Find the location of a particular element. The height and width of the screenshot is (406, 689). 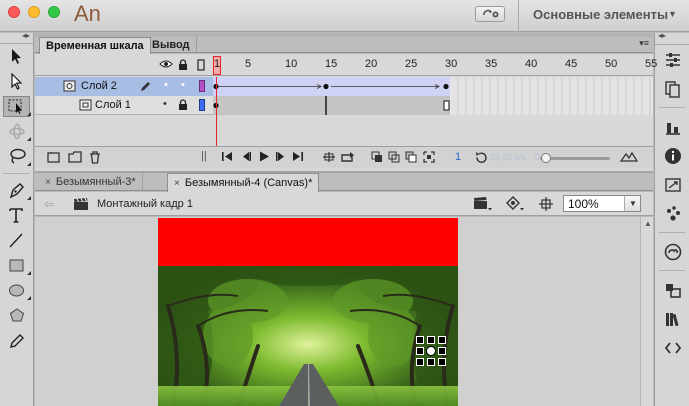

properties-panel-button is located at coordinates (672, 59).